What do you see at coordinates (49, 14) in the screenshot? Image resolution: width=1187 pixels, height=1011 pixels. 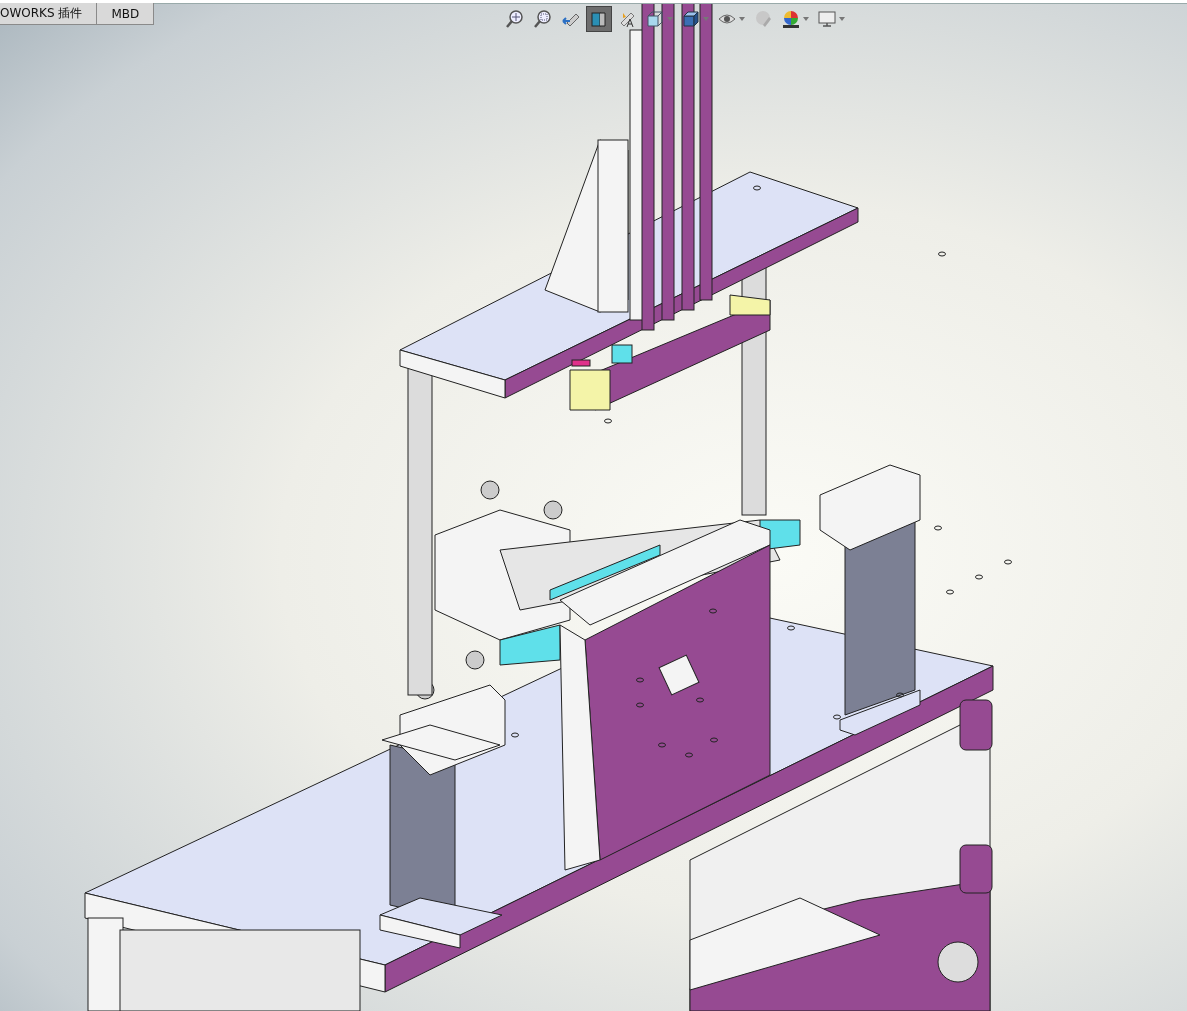 I see `ribbon-tab: OWORKS 插件` at bounding box center [49, 14].